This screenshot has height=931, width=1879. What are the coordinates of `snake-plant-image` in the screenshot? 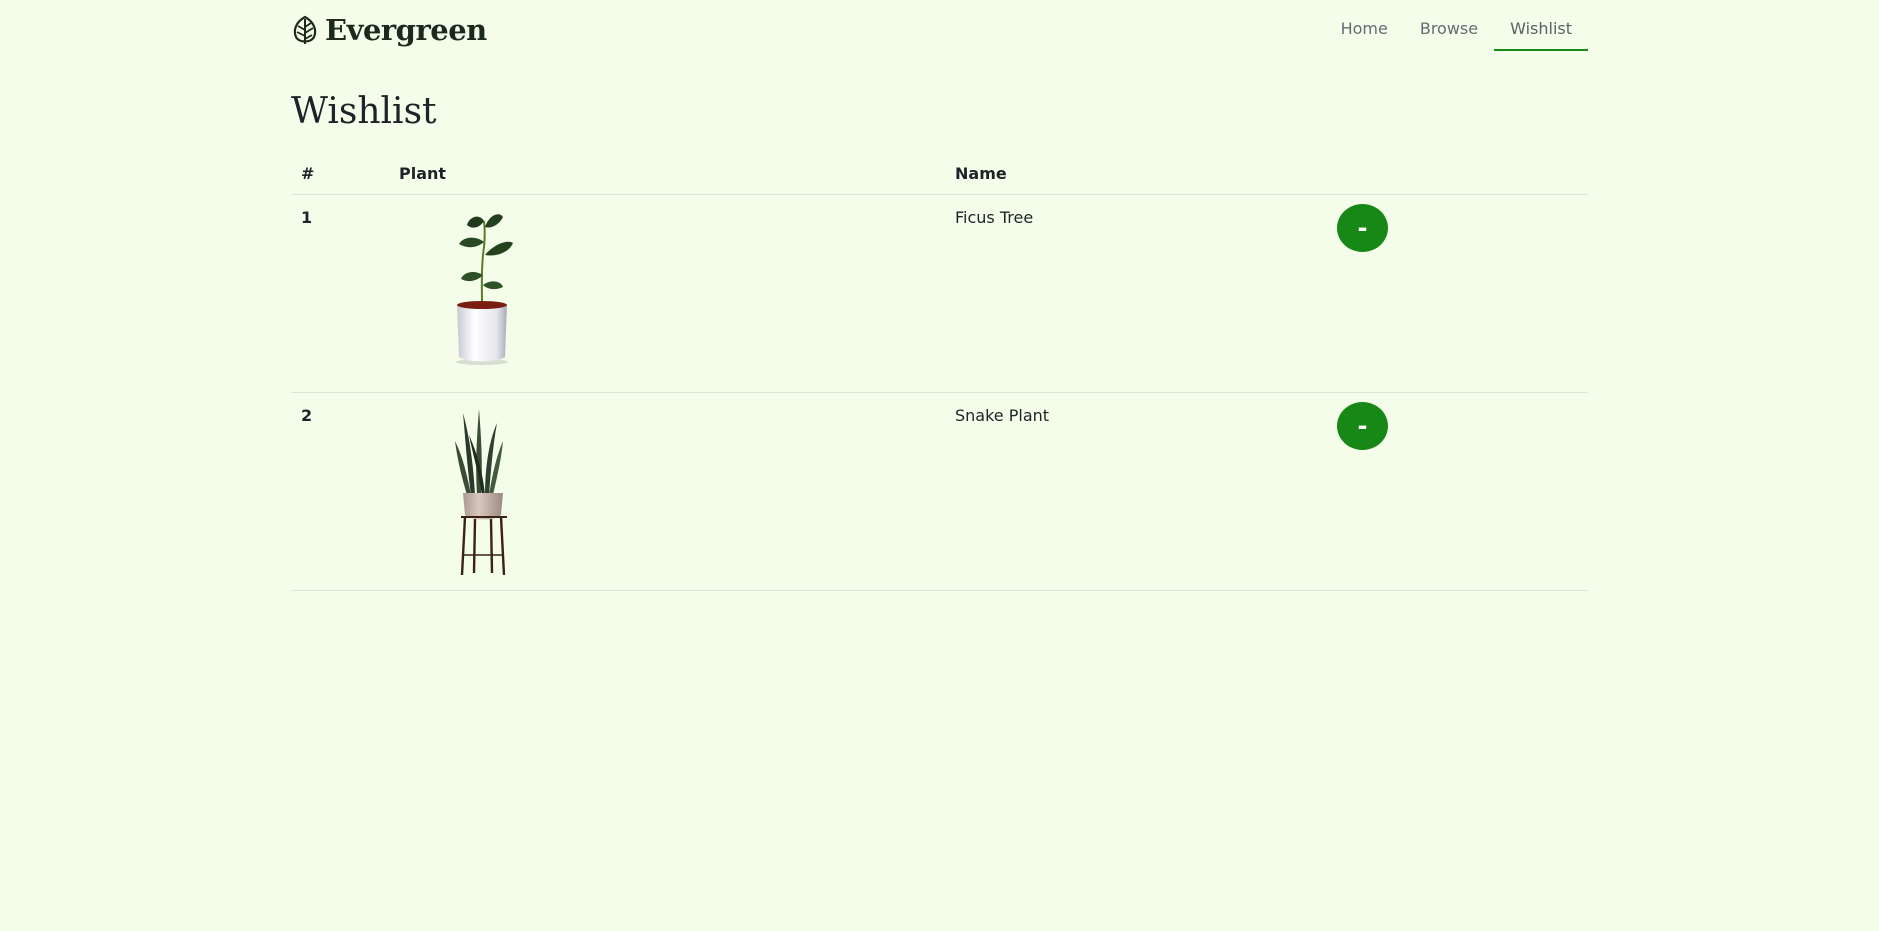 It's located at (481, 492).